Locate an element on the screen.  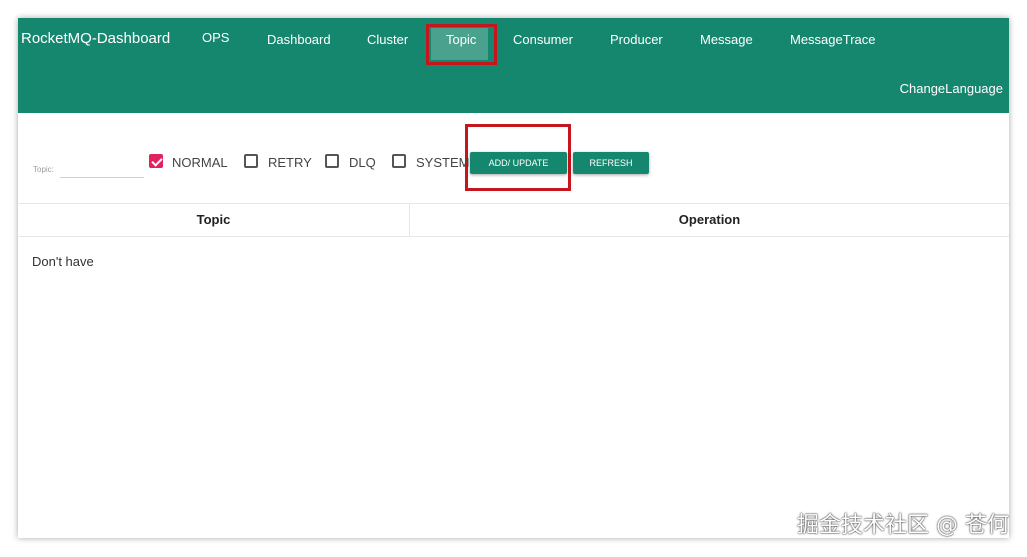
topic-filter-label: Topic: is located at coordinates (43, 169).